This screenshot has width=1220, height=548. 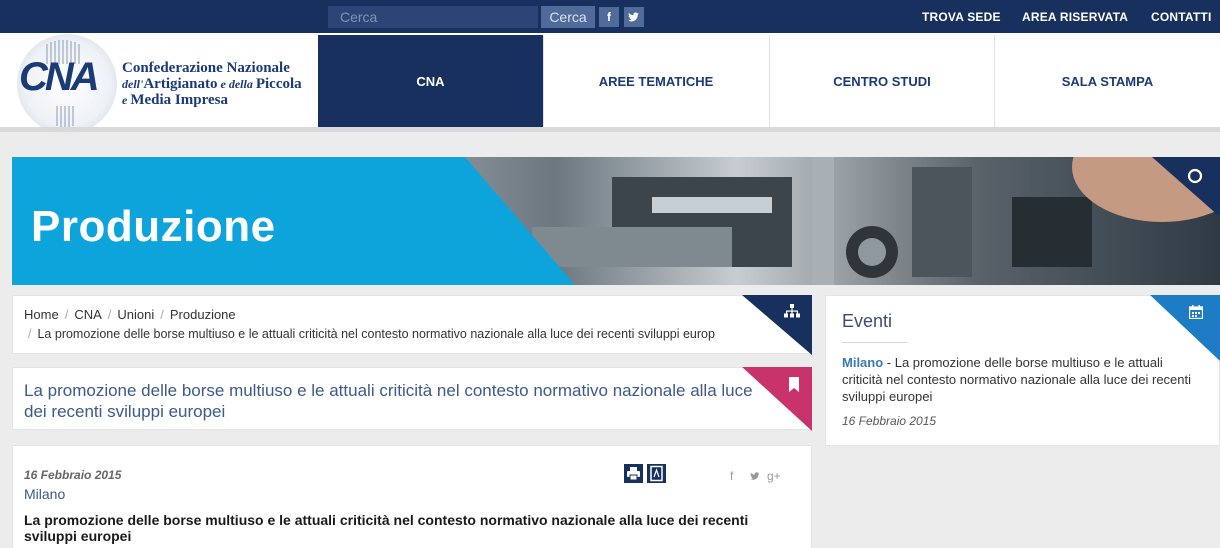 I want to click on pdf-button, so click(x=656, y=473).